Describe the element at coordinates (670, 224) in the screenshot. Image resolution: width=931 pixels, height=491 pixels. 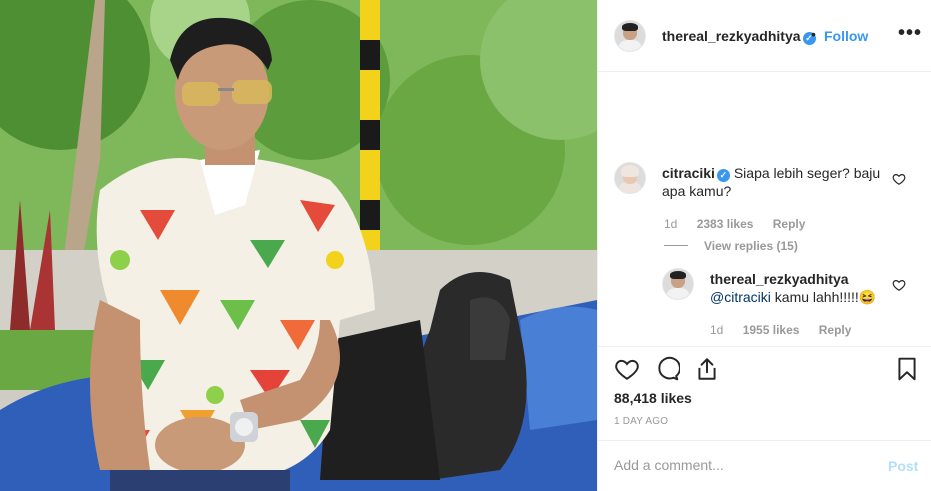
I see `comment-1-age: 1d` at that location.